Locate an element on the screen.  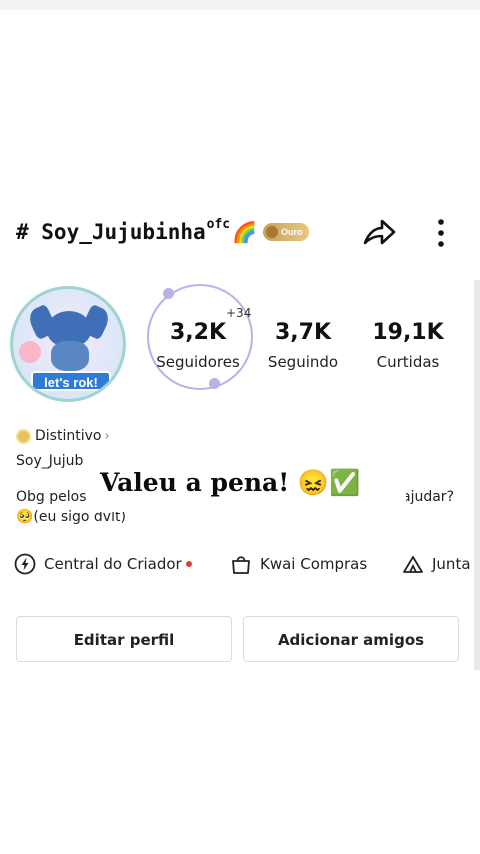
level-badge-label: Ouro is located at coordinates (292, 232).